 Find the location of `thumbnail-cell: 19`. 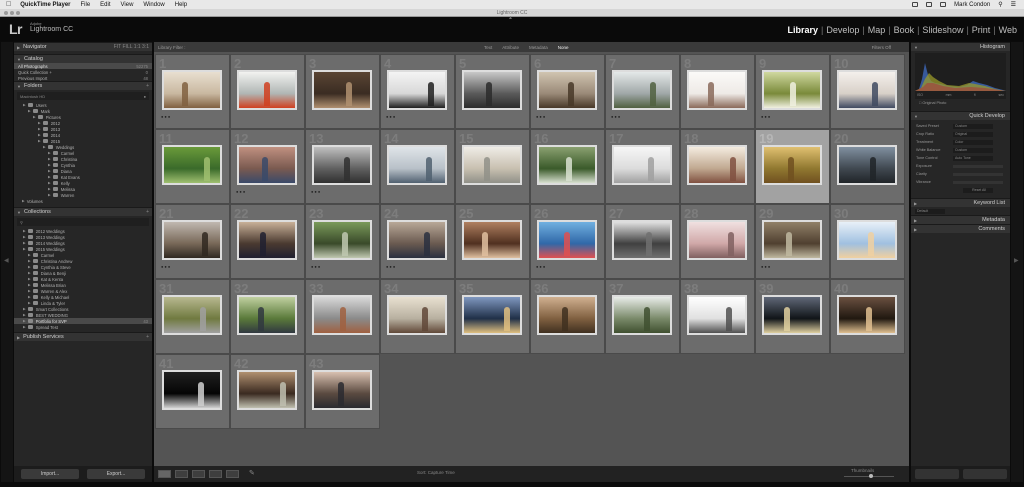

thumbnail-cell: 19 is located at coordinates (792, 166).